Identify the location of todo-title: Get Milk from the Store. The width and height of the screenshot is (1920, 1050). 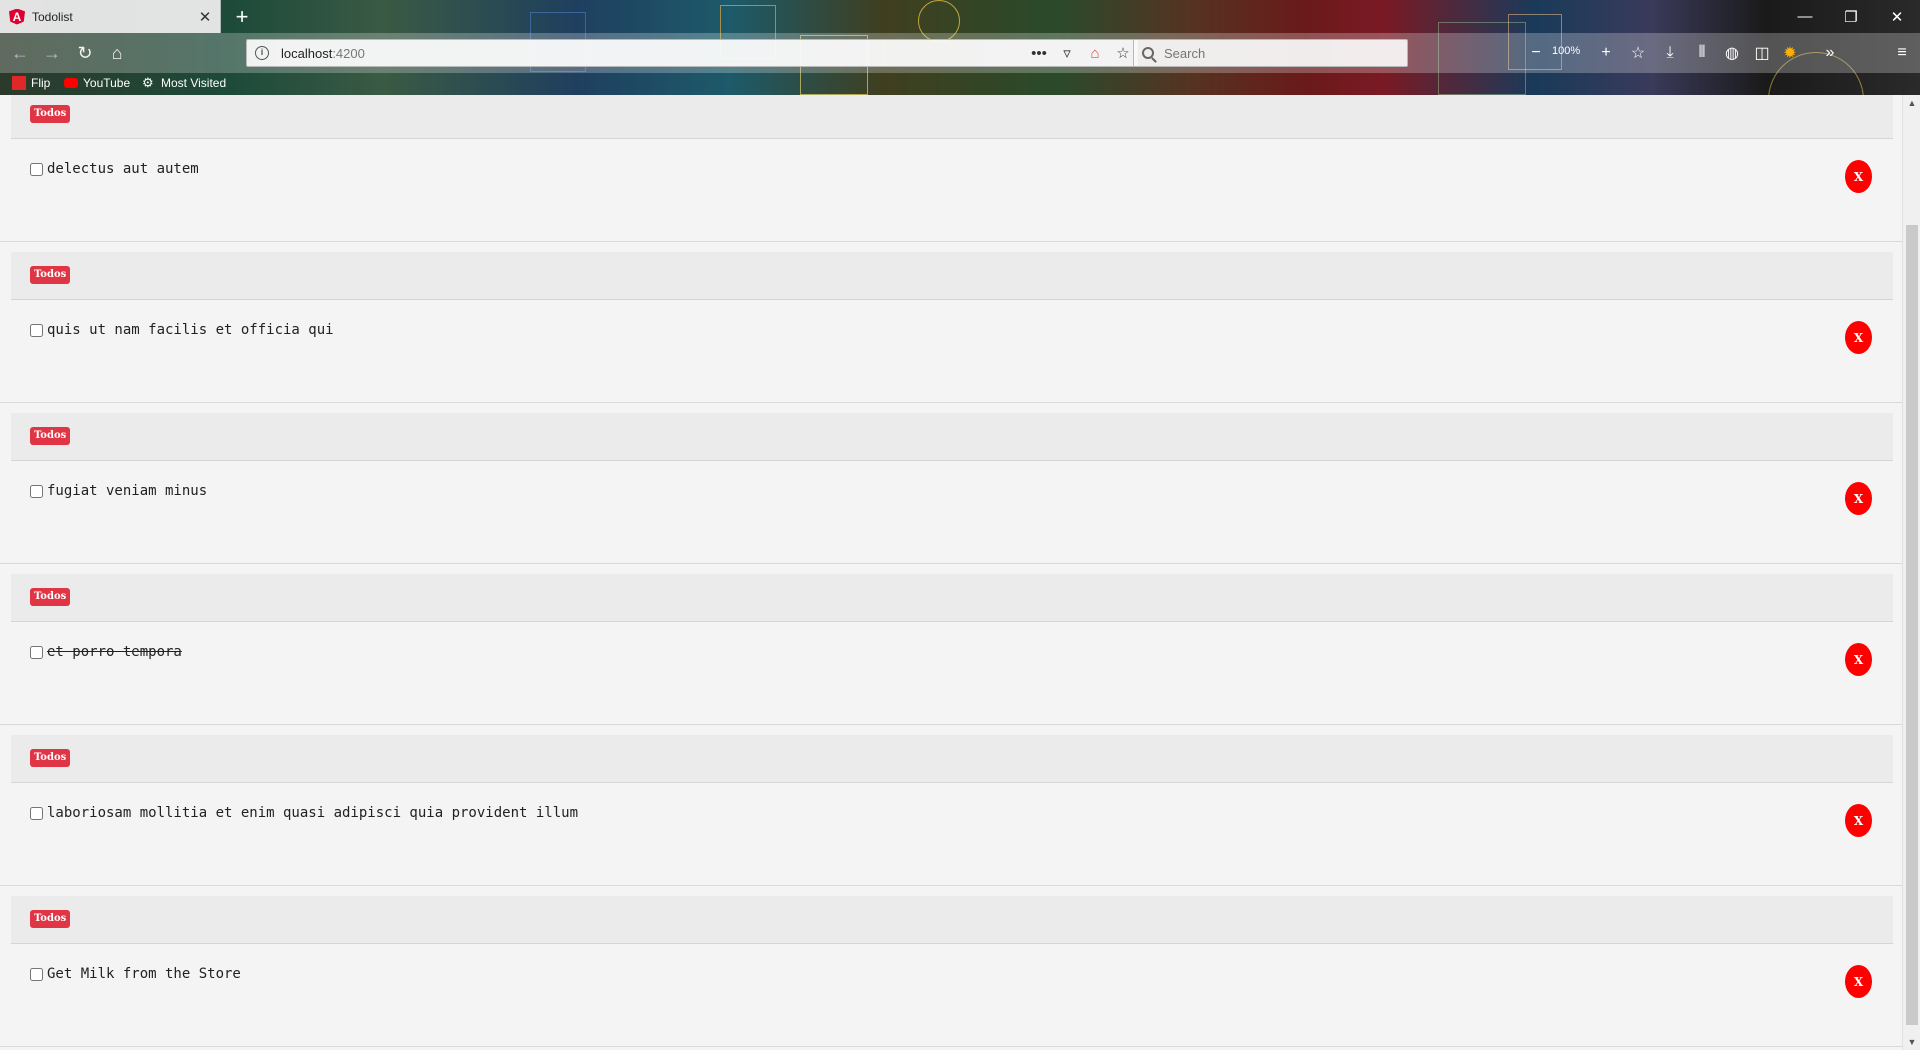
(144, 974).